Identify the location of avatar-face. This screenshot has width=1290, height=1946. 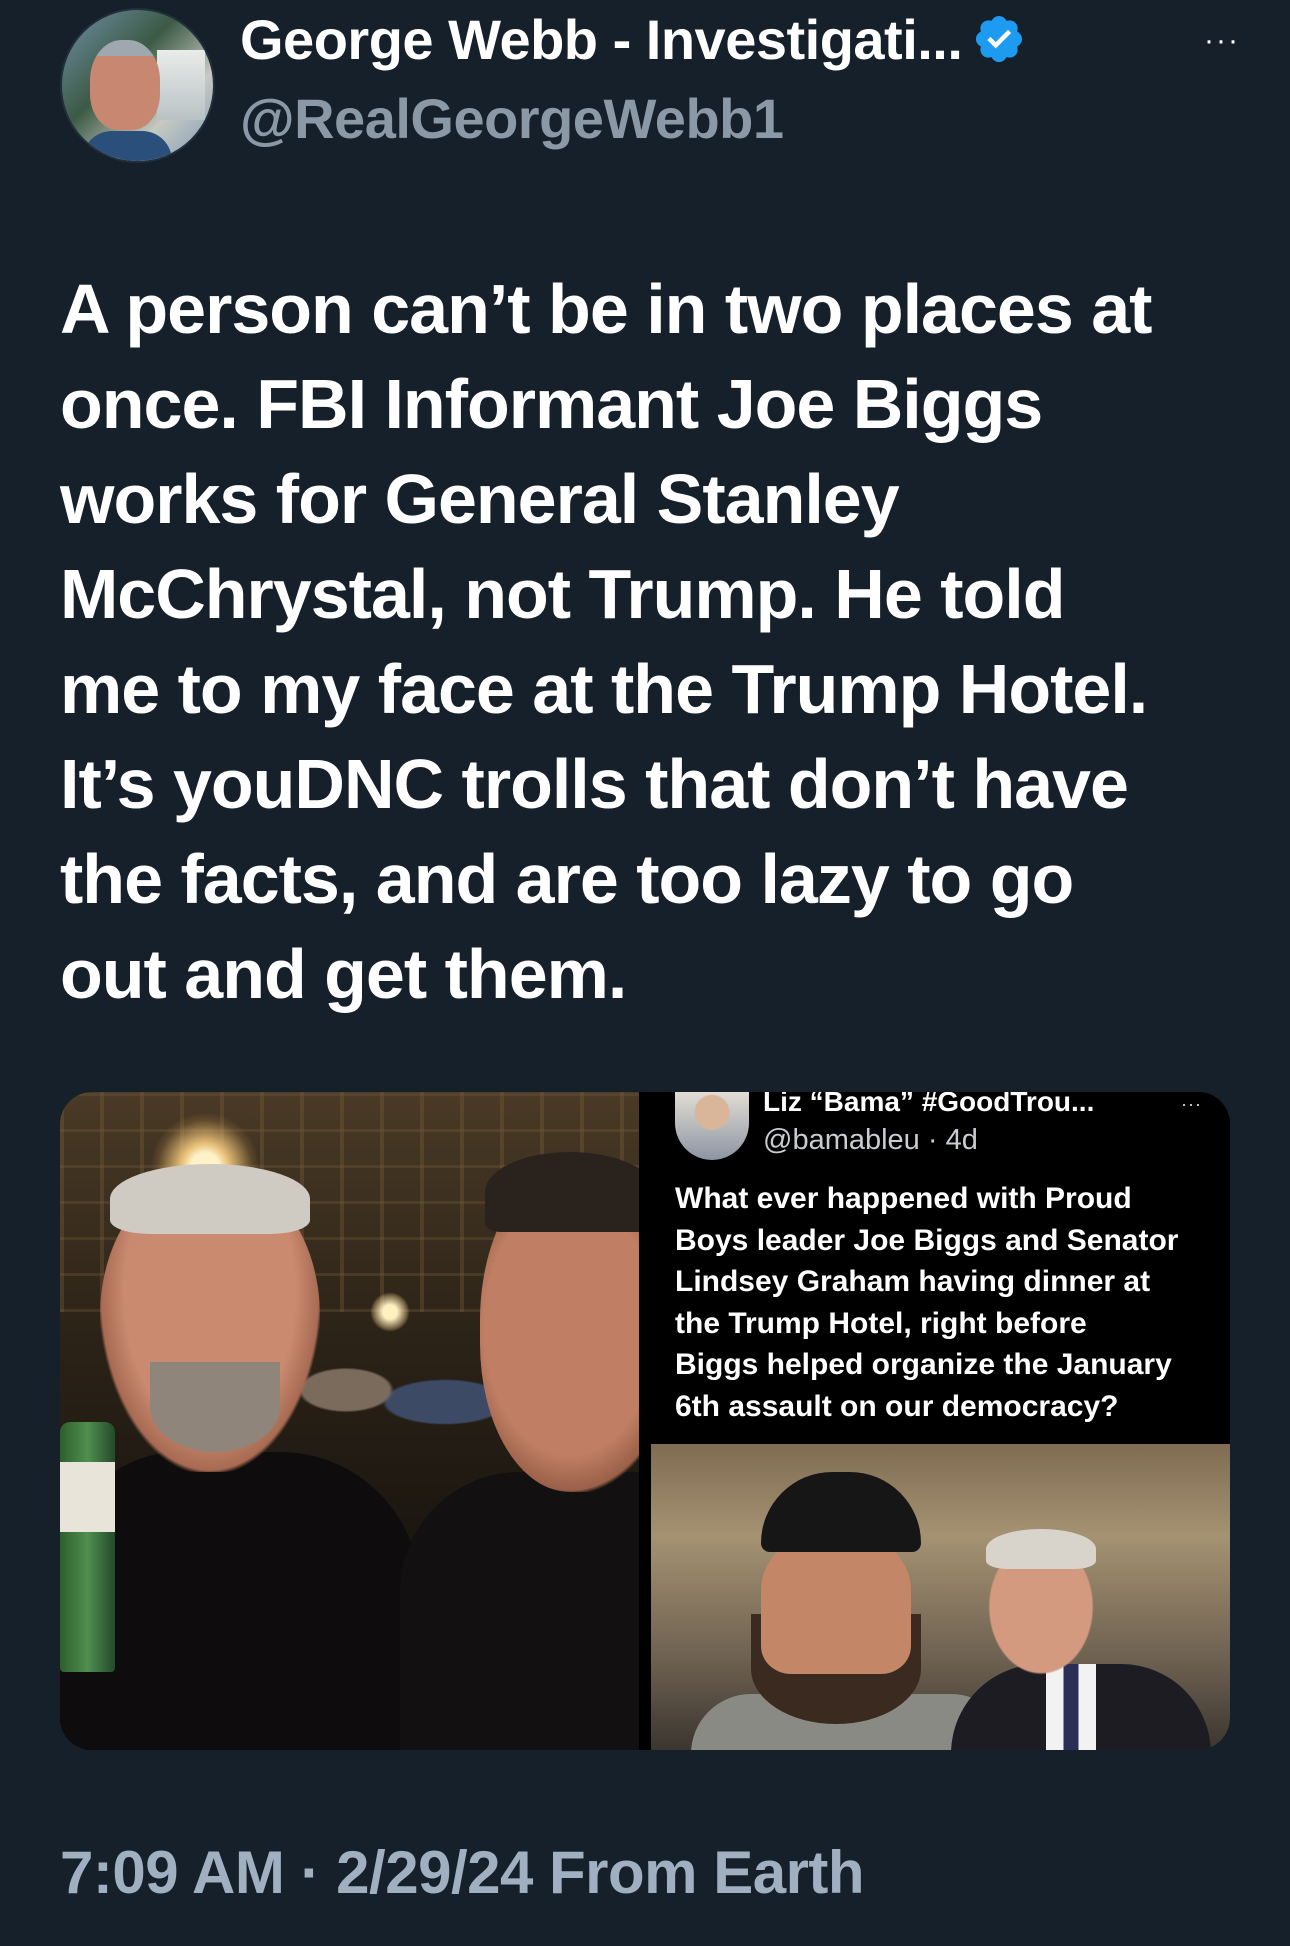
(125, 85).